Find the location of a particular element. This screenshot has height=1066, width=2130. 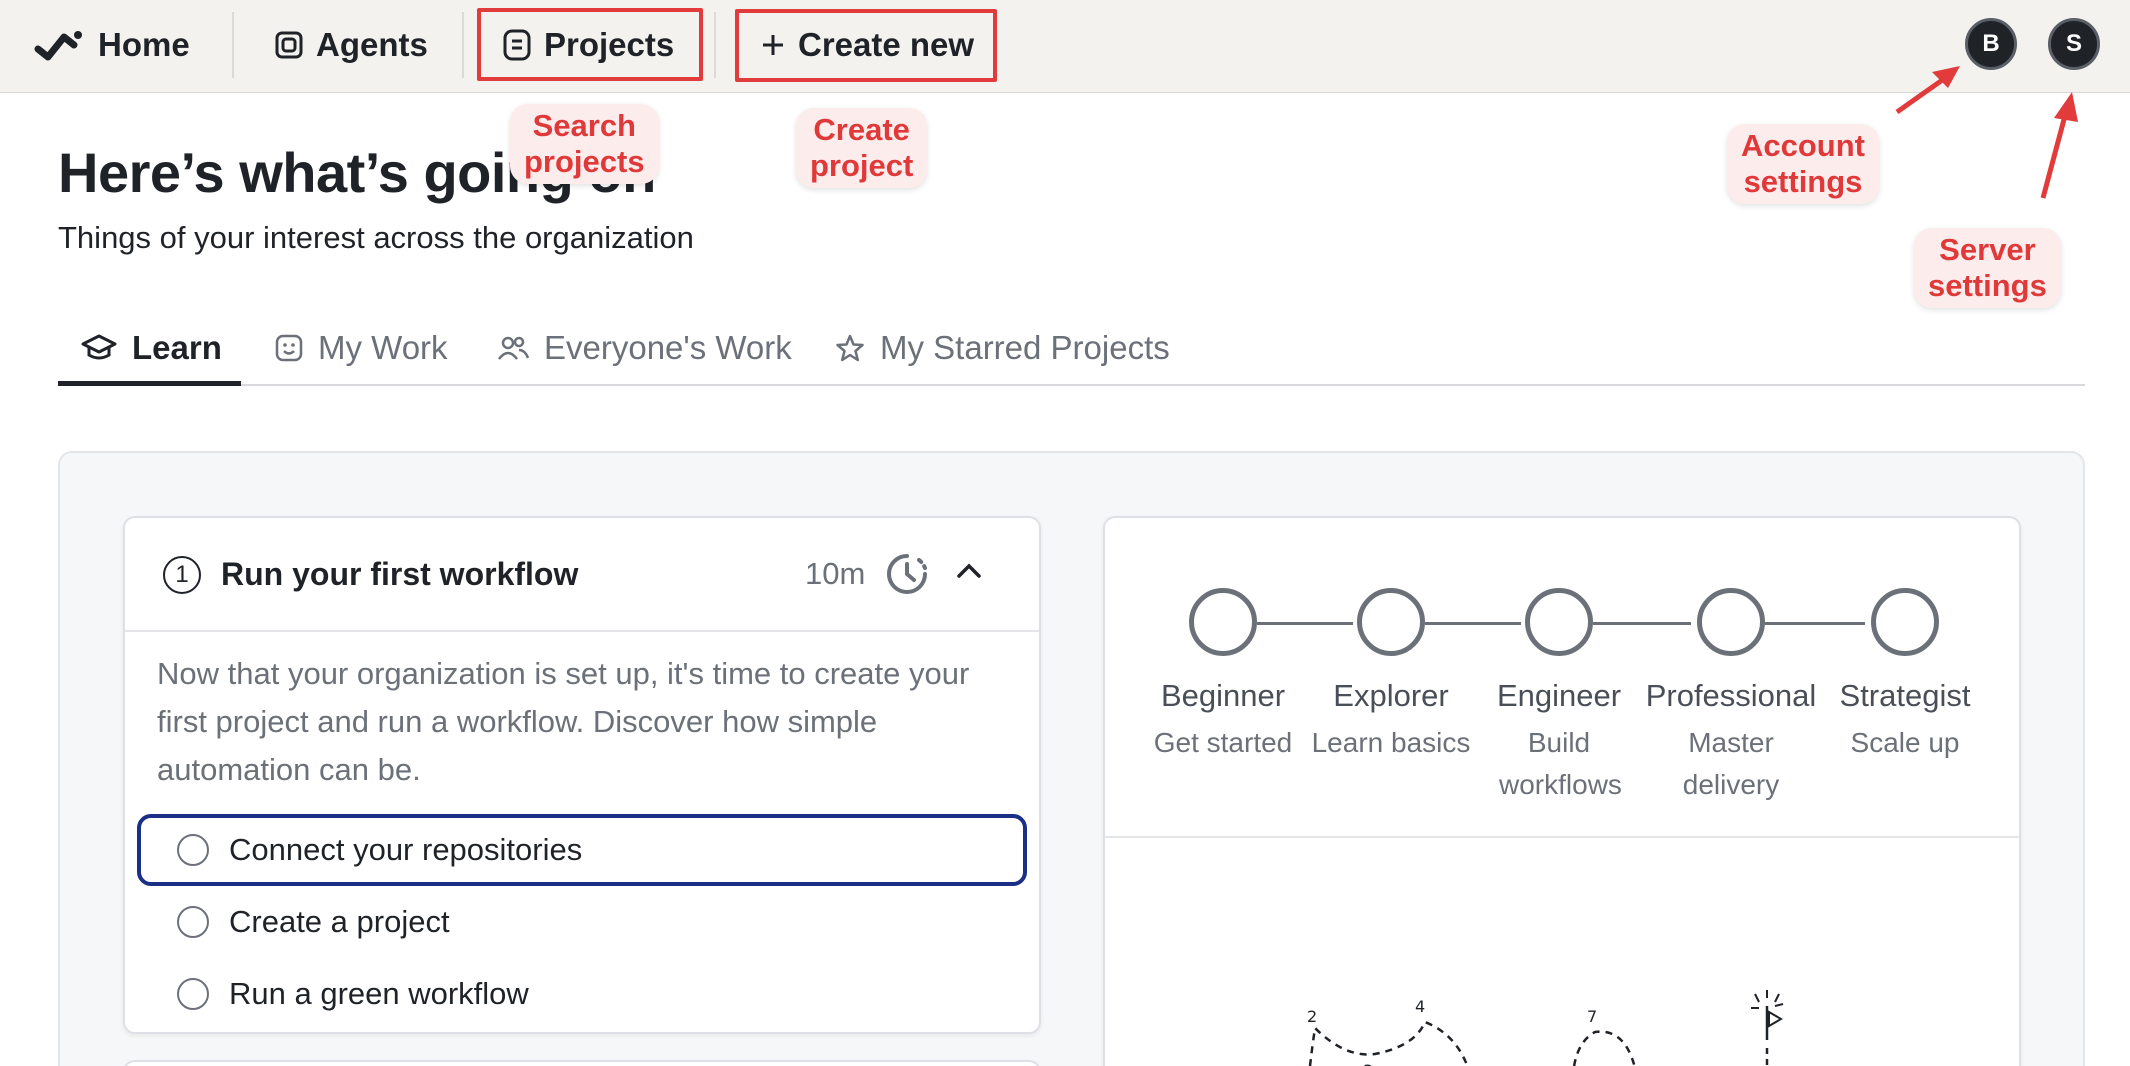

task-run-green-workflow: Run a green workflow is located at coordinates (582, 994).